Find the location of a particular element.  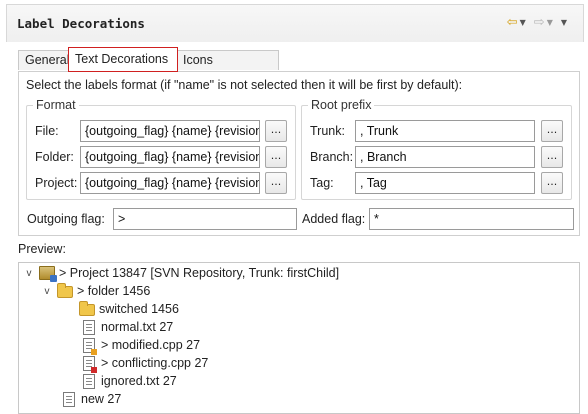

tree-item-new: new 27 is located at coordinates (92, 399).